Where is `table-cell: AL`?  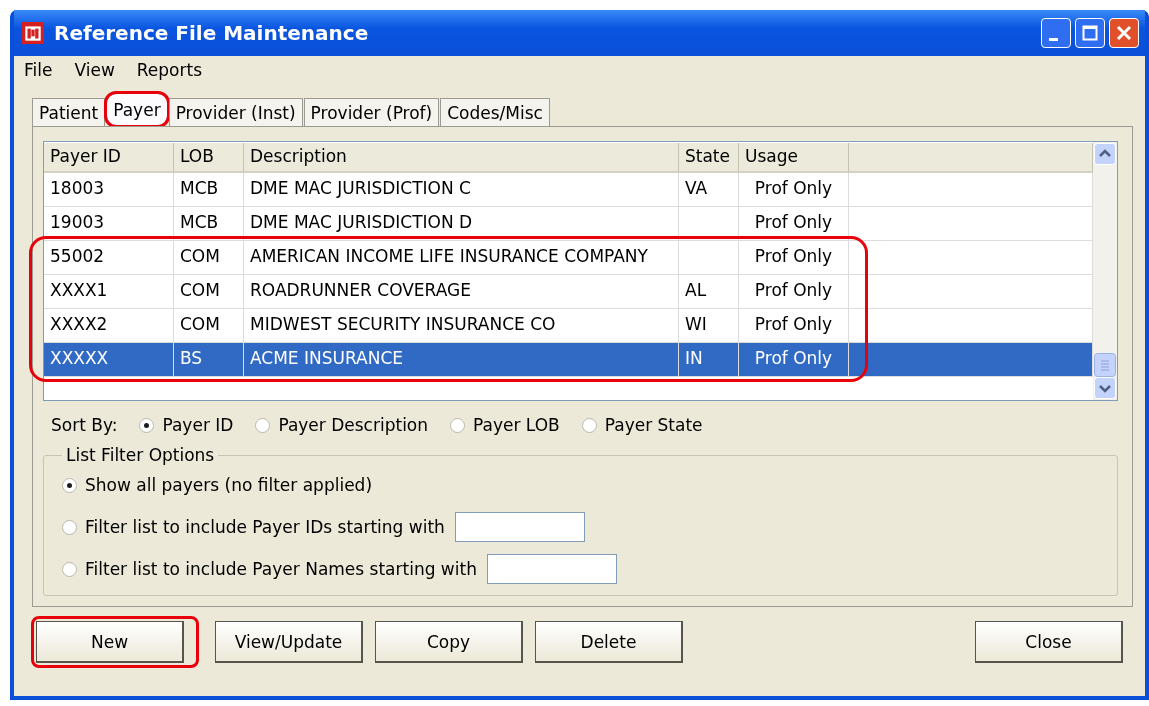
table-cell: AL is located at coordinates (696, 290).